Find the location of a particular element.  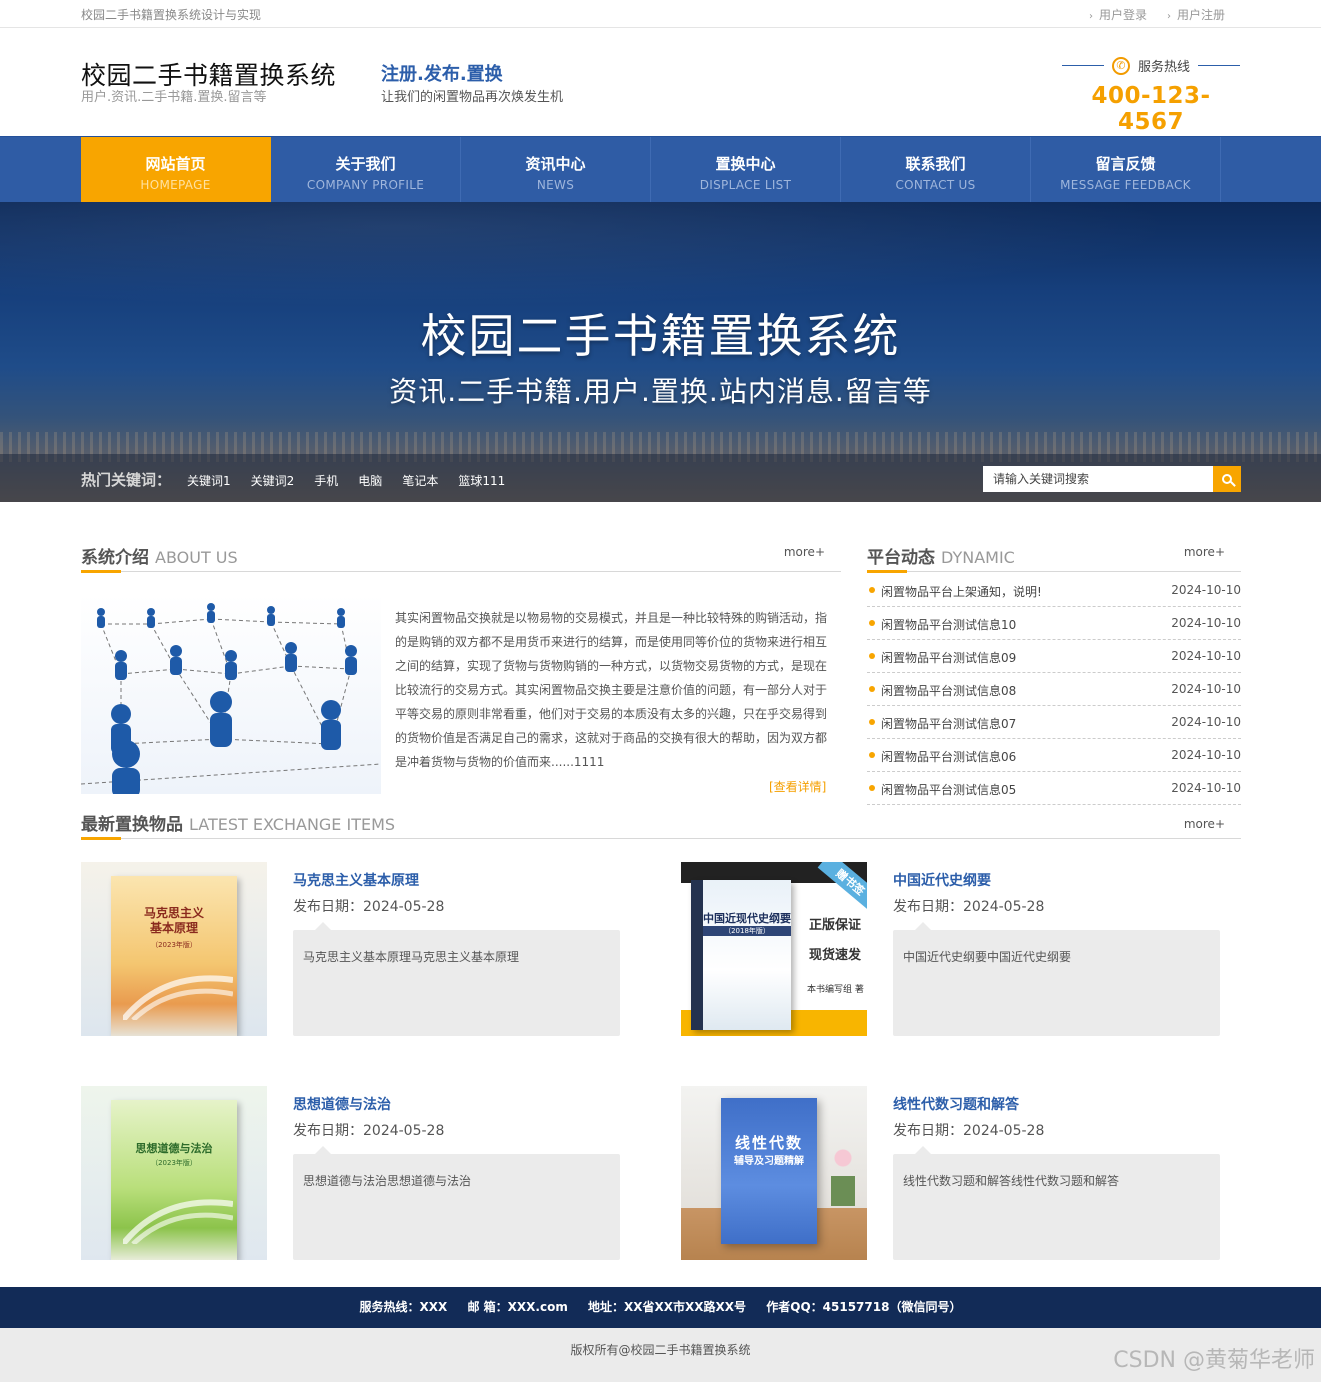

nav-item-news: 资讯中心 NEWS is located at coordinates (556, 170).